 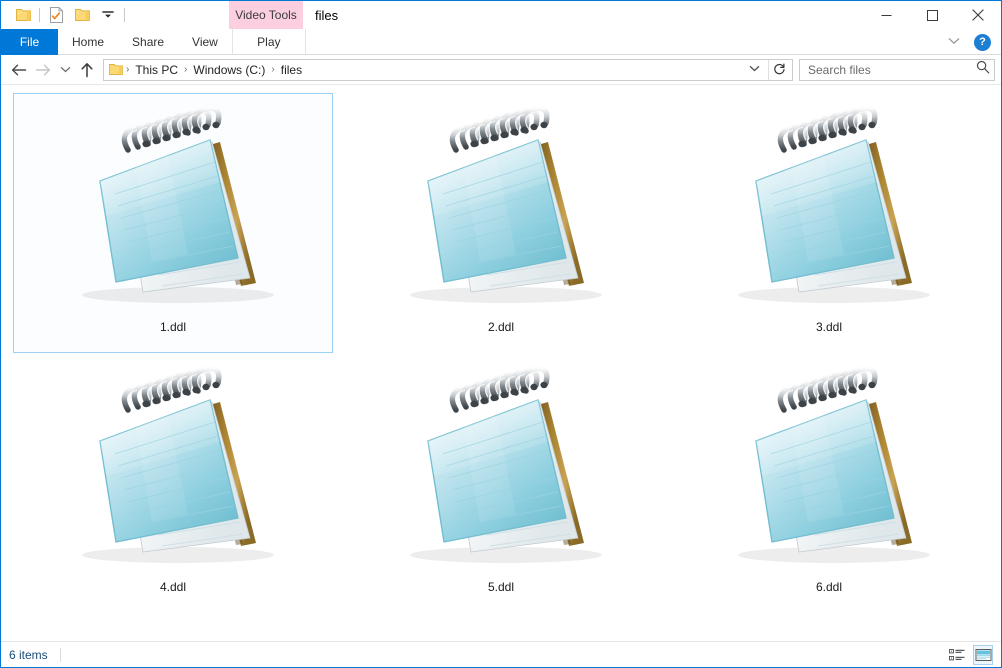 I want to click on tab-view: View, so click(x=205, y=42).